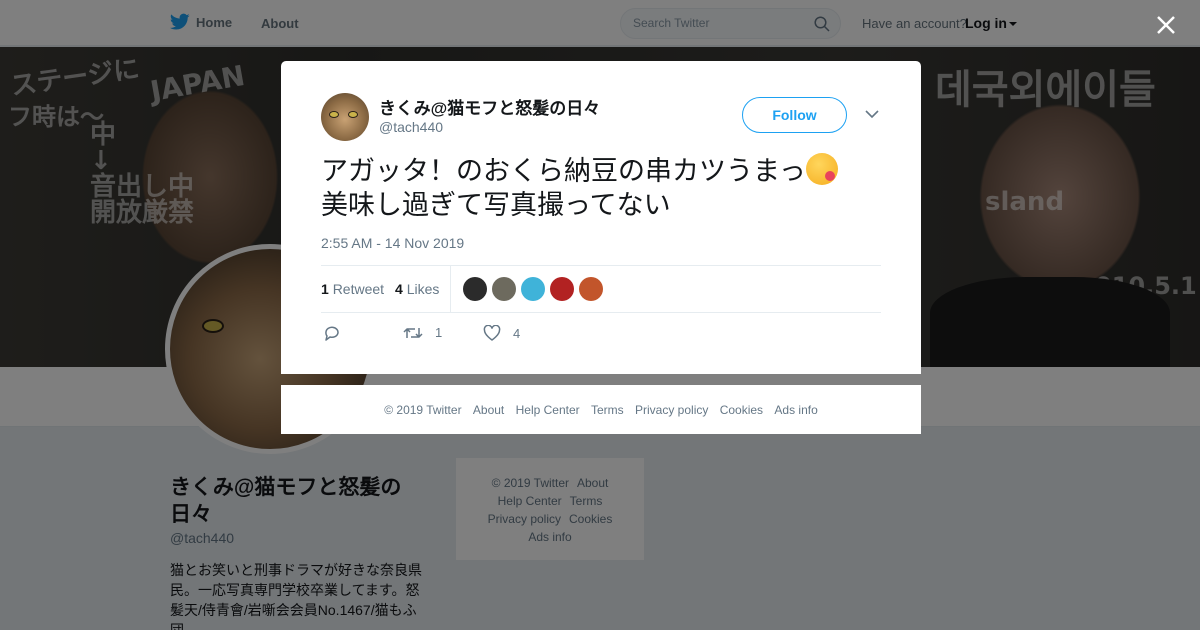 This screenshot has width=1200, height=630. What do you see at coordinates (517, 333) in the screenshot?
I see `like-action-count: 4` at bounding box center [517, 333].